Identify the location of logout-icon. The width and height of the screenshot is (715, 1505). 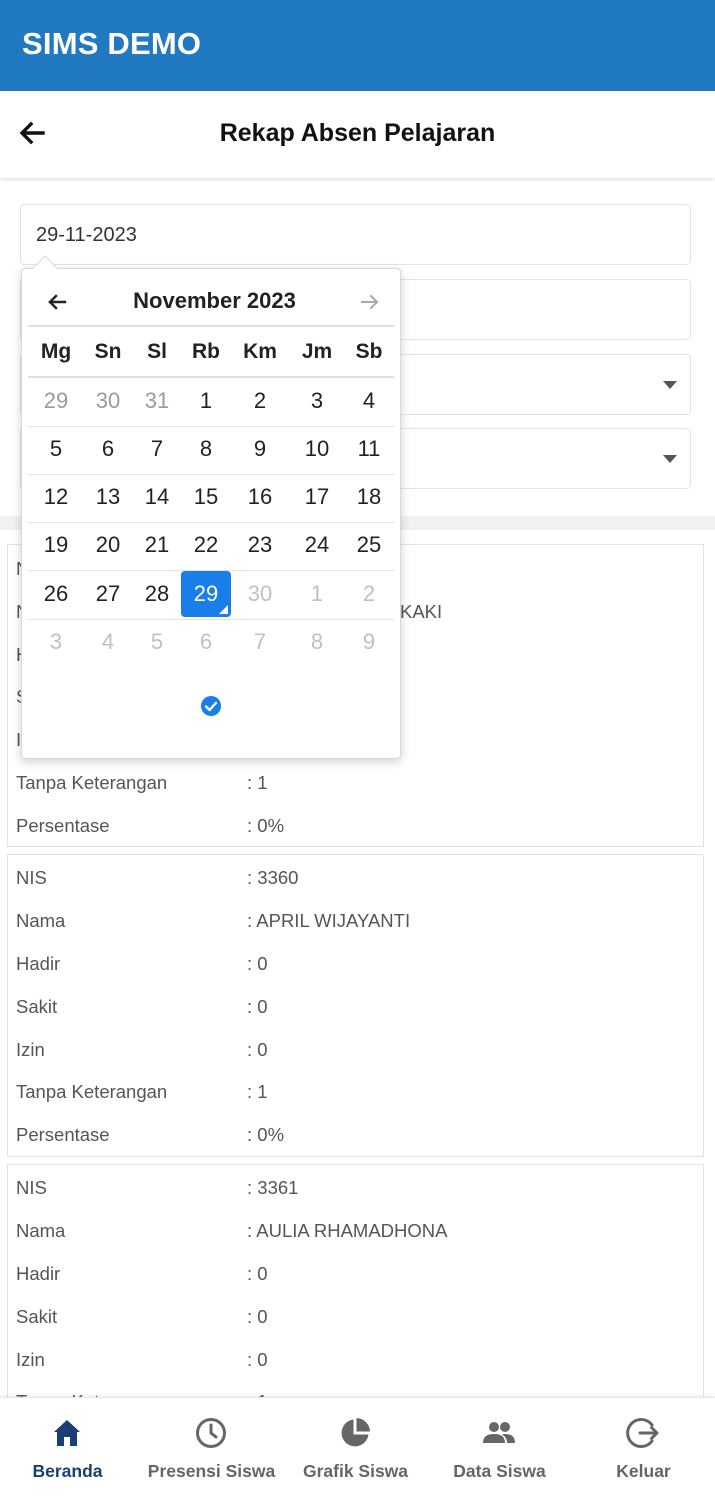
(642, 1433).